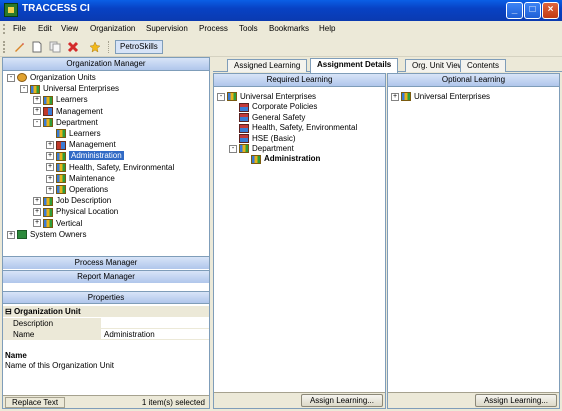 This screenshot has width=562, height=411. I want to click on tree-node: General Safety, so click(267, 117).